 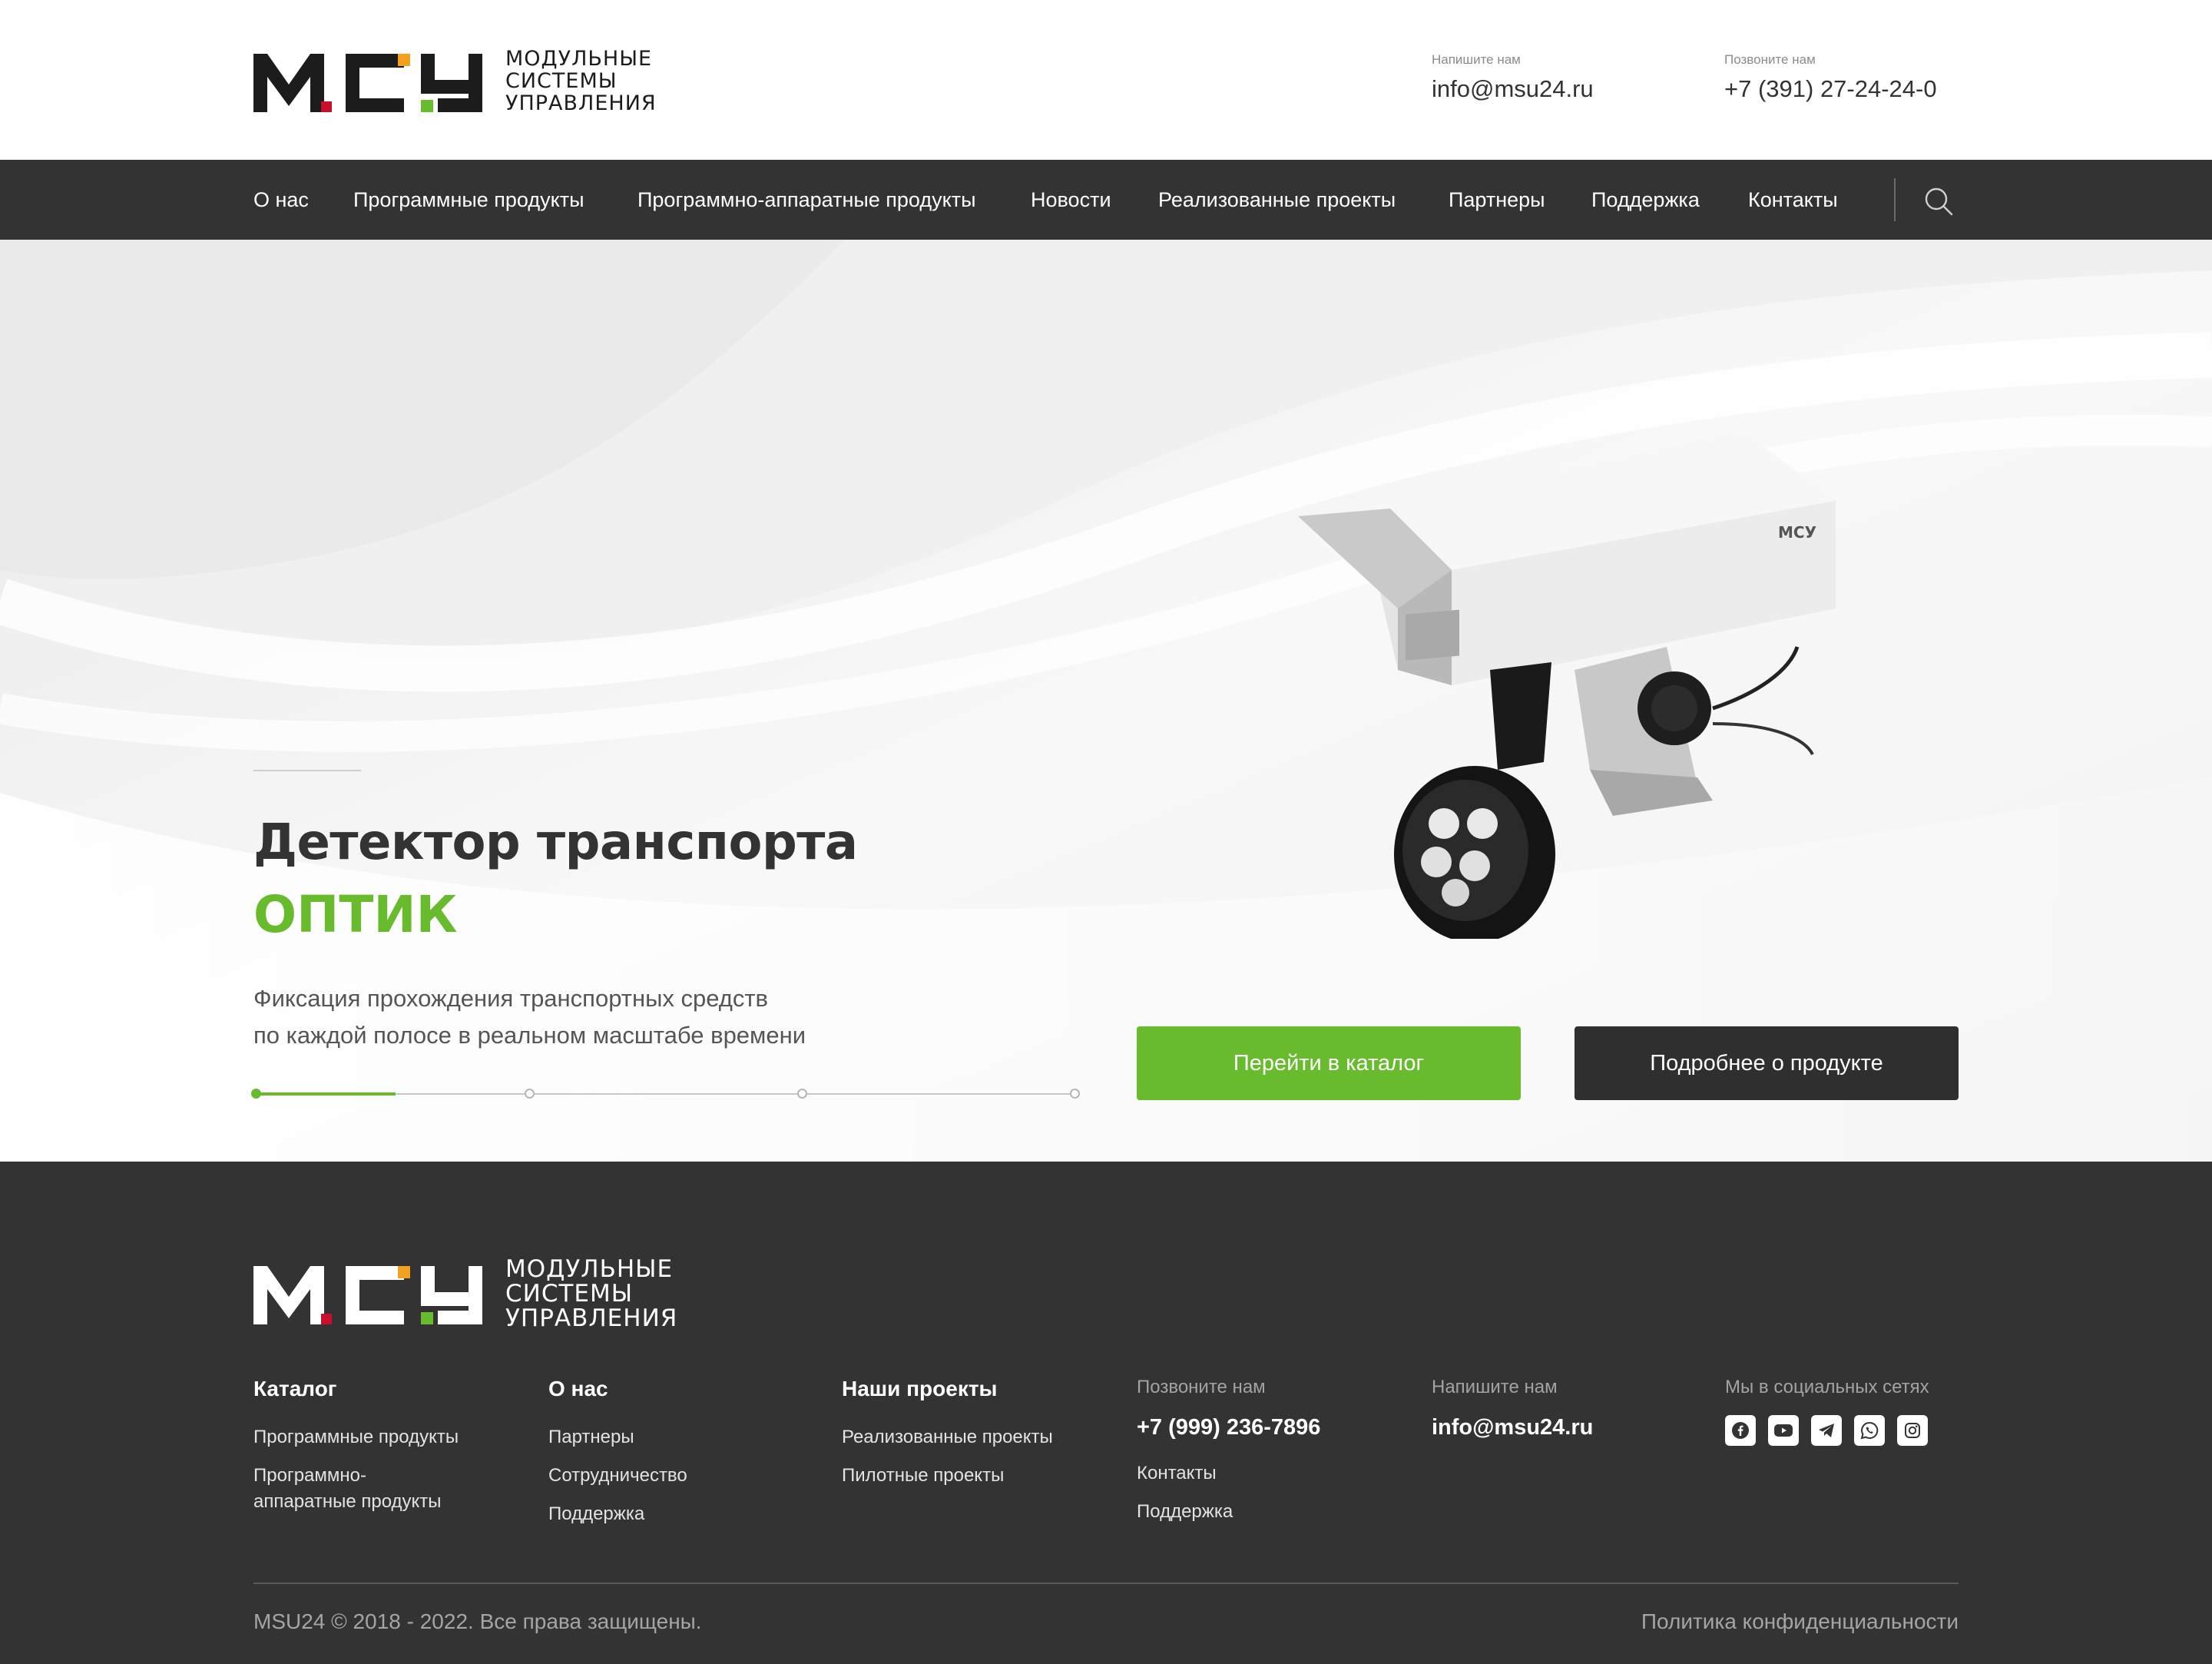 I want to click on footer-link-cooperation: Сотрудничество, so click(x=618, y=1476).